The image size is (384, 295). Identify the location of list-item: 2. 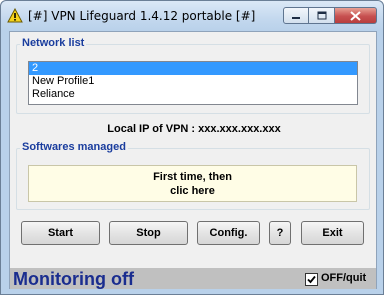
(193, 68).